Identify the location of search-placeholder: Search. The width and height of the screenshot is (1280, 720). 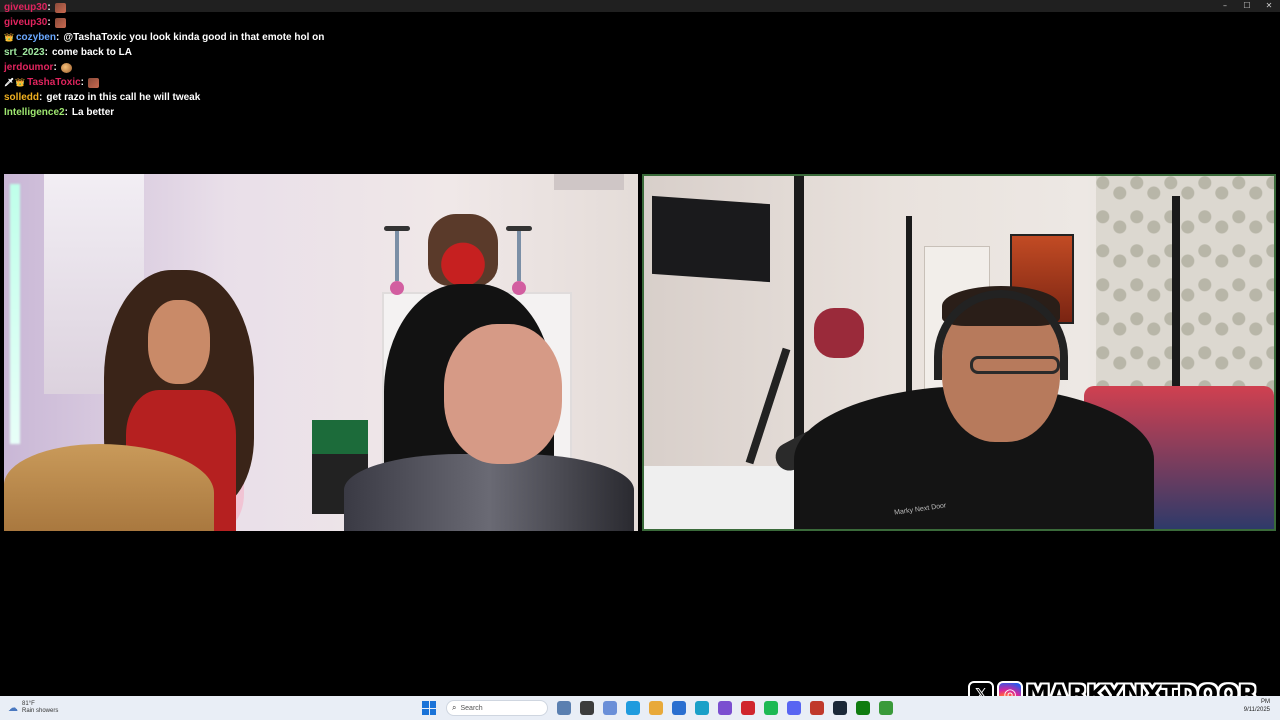
(471, 708).